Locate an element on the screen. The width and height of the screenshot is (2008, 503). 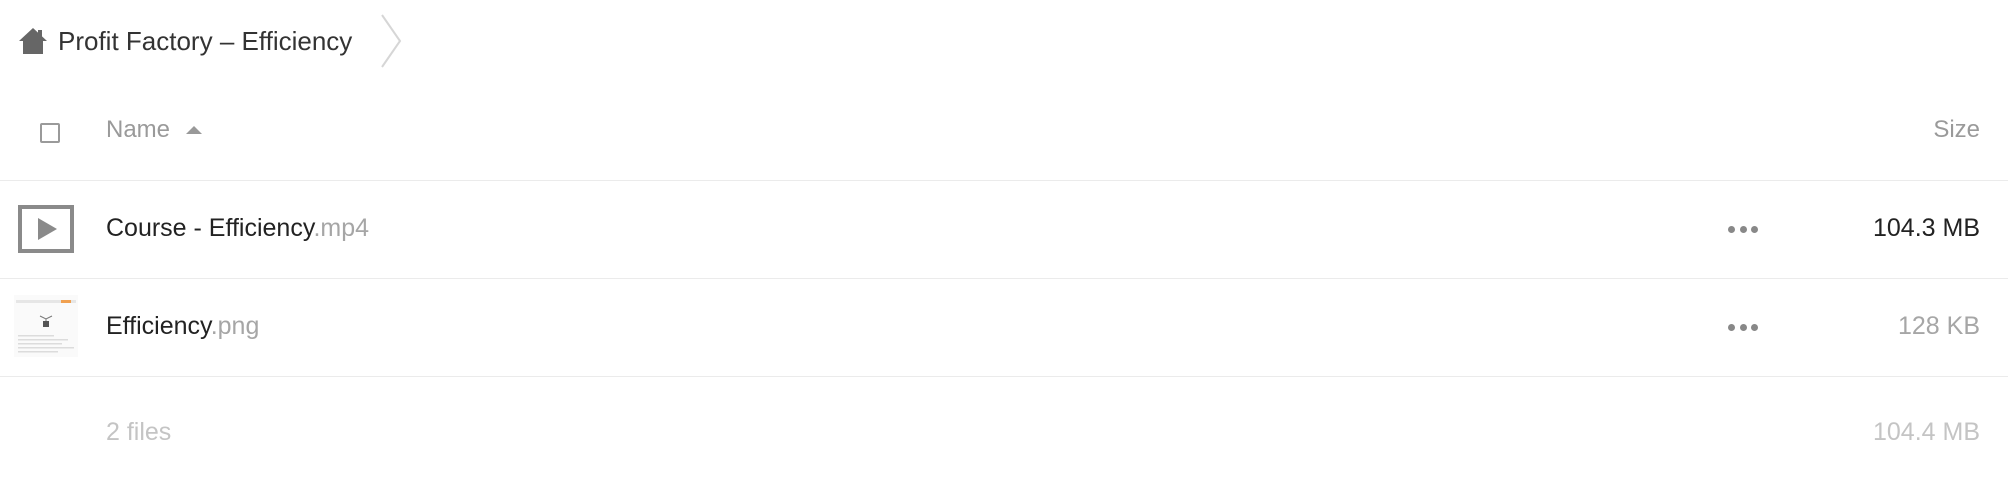
breadcrumb-current-folder: Profit Factory – Efficiency is located at coordinates (205, 41).